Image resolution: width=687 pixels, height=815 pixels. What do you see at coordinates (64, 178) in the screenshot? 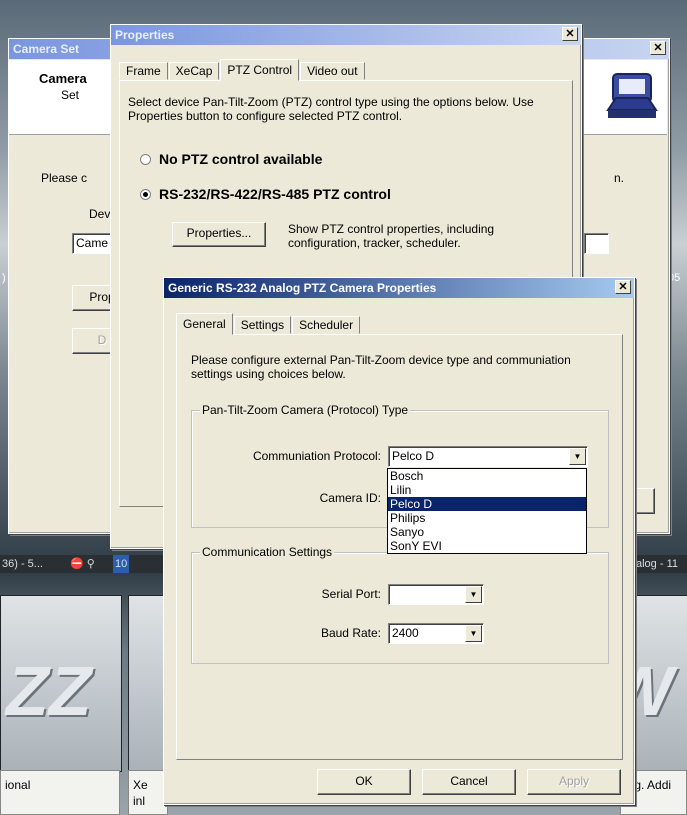
I see `camera-setup-please-text: Please c` at bounding box center [64, 178].